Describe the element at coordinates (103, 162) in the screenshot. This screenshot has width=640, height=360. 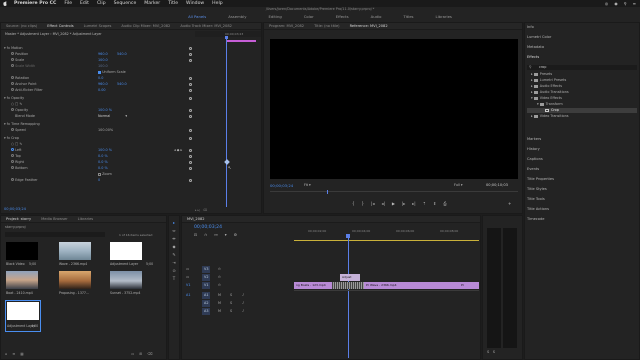
I see `crop-right-value: 0.0 %` at that location.